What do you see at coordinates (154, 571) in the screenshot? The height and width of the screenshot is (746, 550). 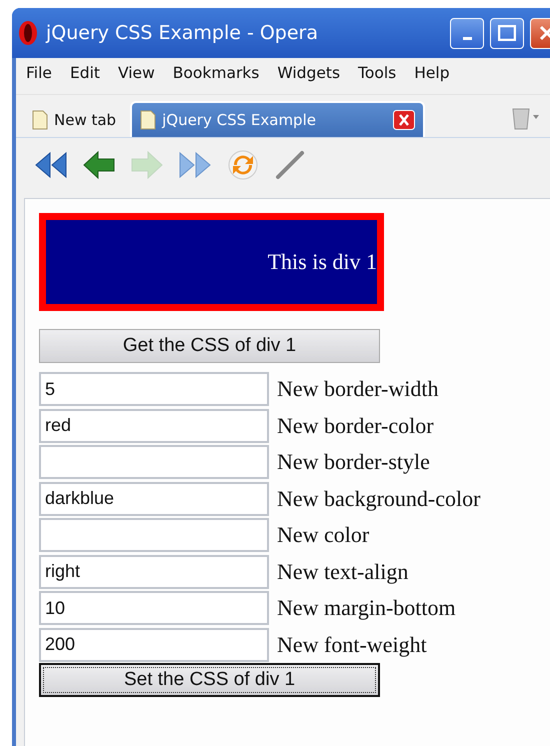 I see `input-field: right` at bounding box center [154, 571].